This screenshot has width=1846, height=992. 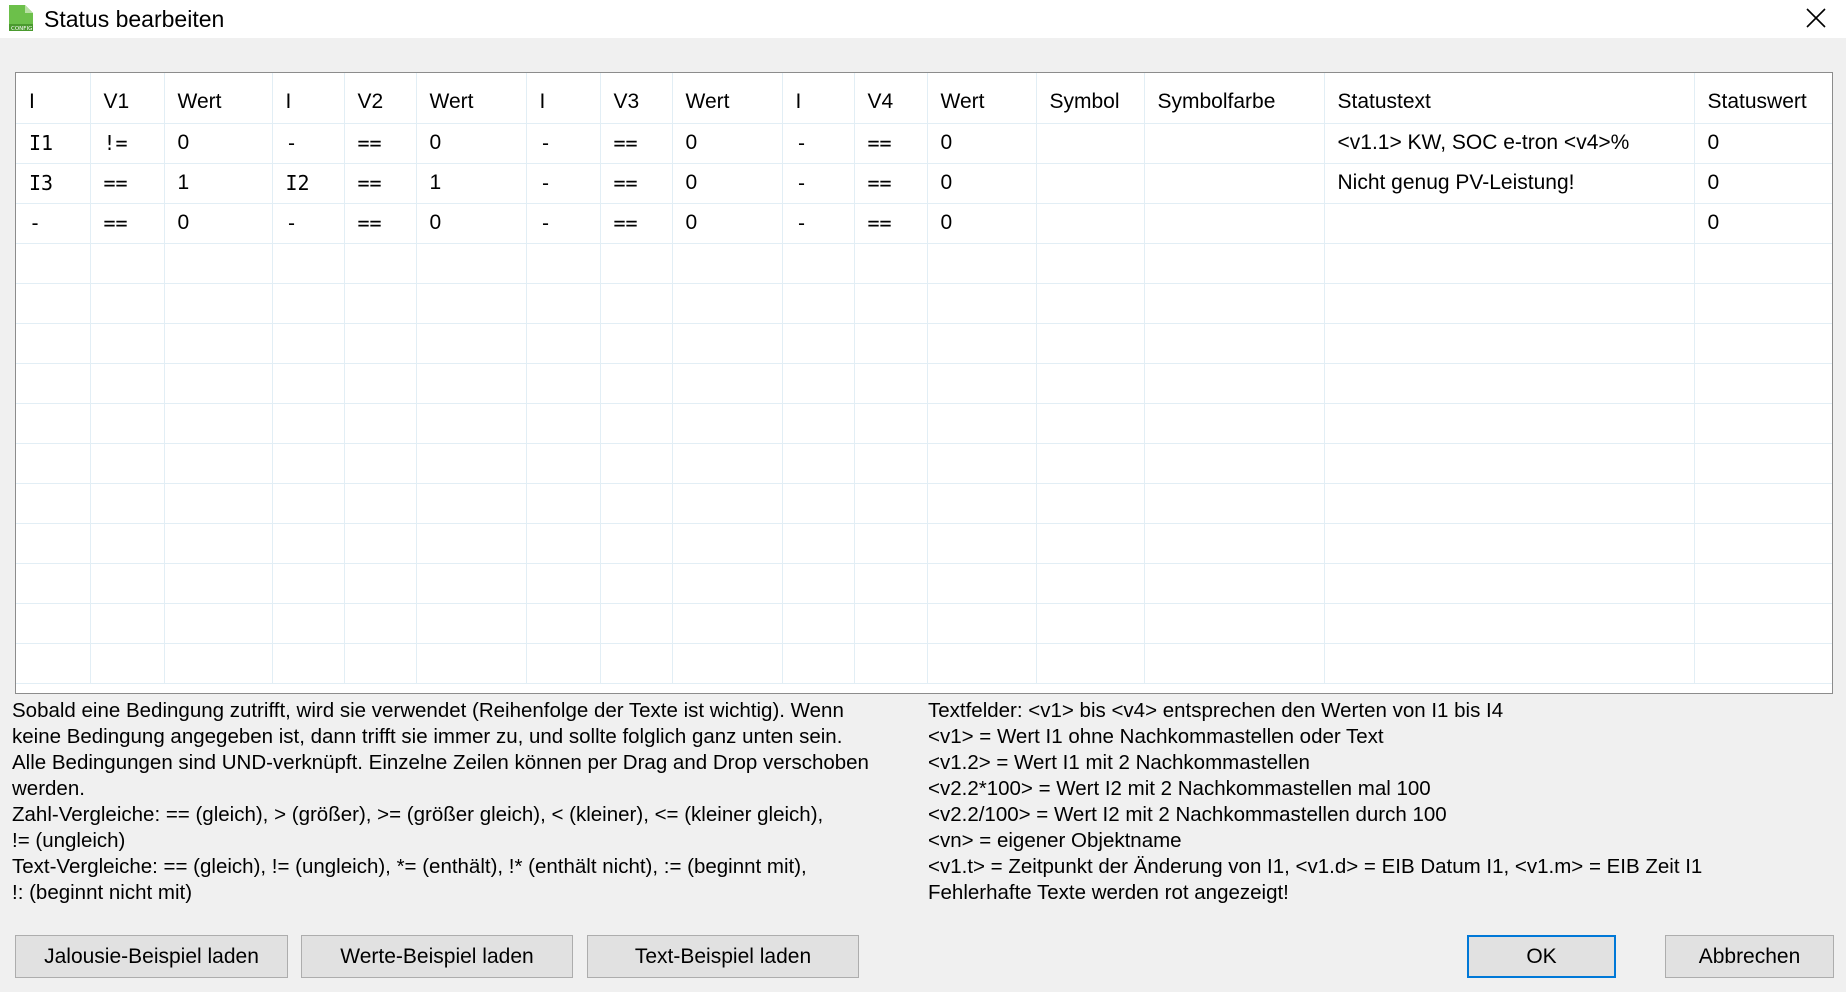 What do you see at coordinates (563, 98) in the screenshot?
I see `column-header: I` at bounding box center [563, 98].